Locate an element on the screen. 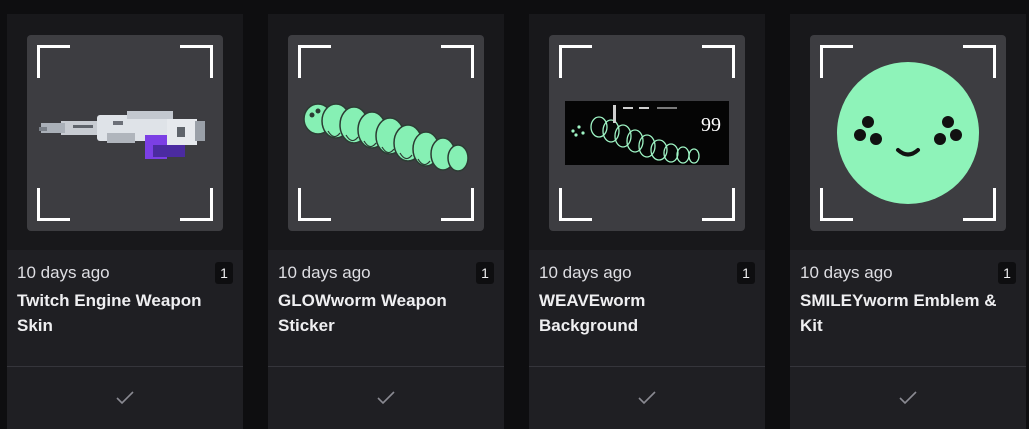 The height and width of the screenshot is (429, 1029). reward-title: WEAVEworm Background is located at coordinates (592, 313).